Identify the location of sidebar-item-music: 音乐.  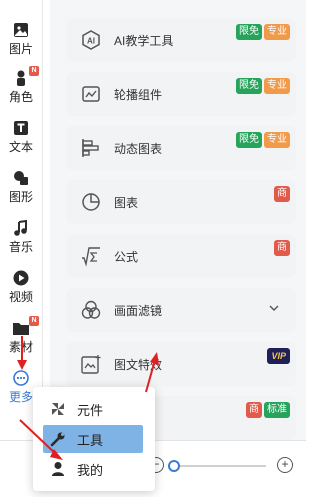
(21, 236).